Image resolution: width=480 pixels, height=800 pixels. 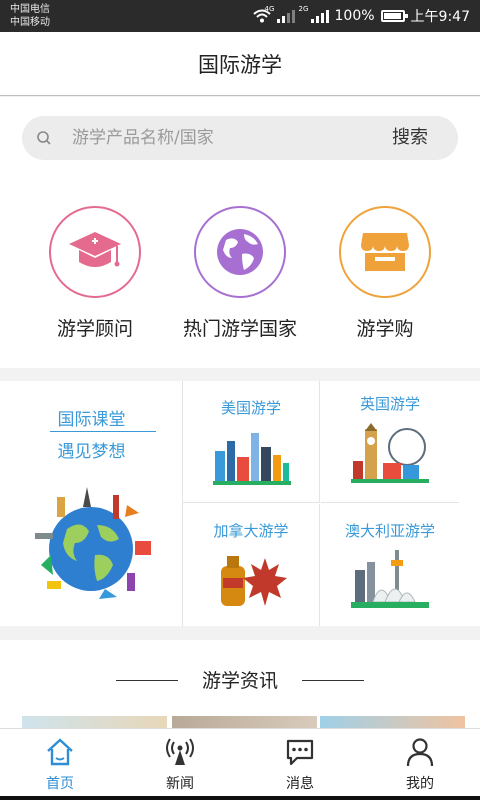 I want to click on destination-australia: 澳大利亚游学, so click(x=390, y=565).